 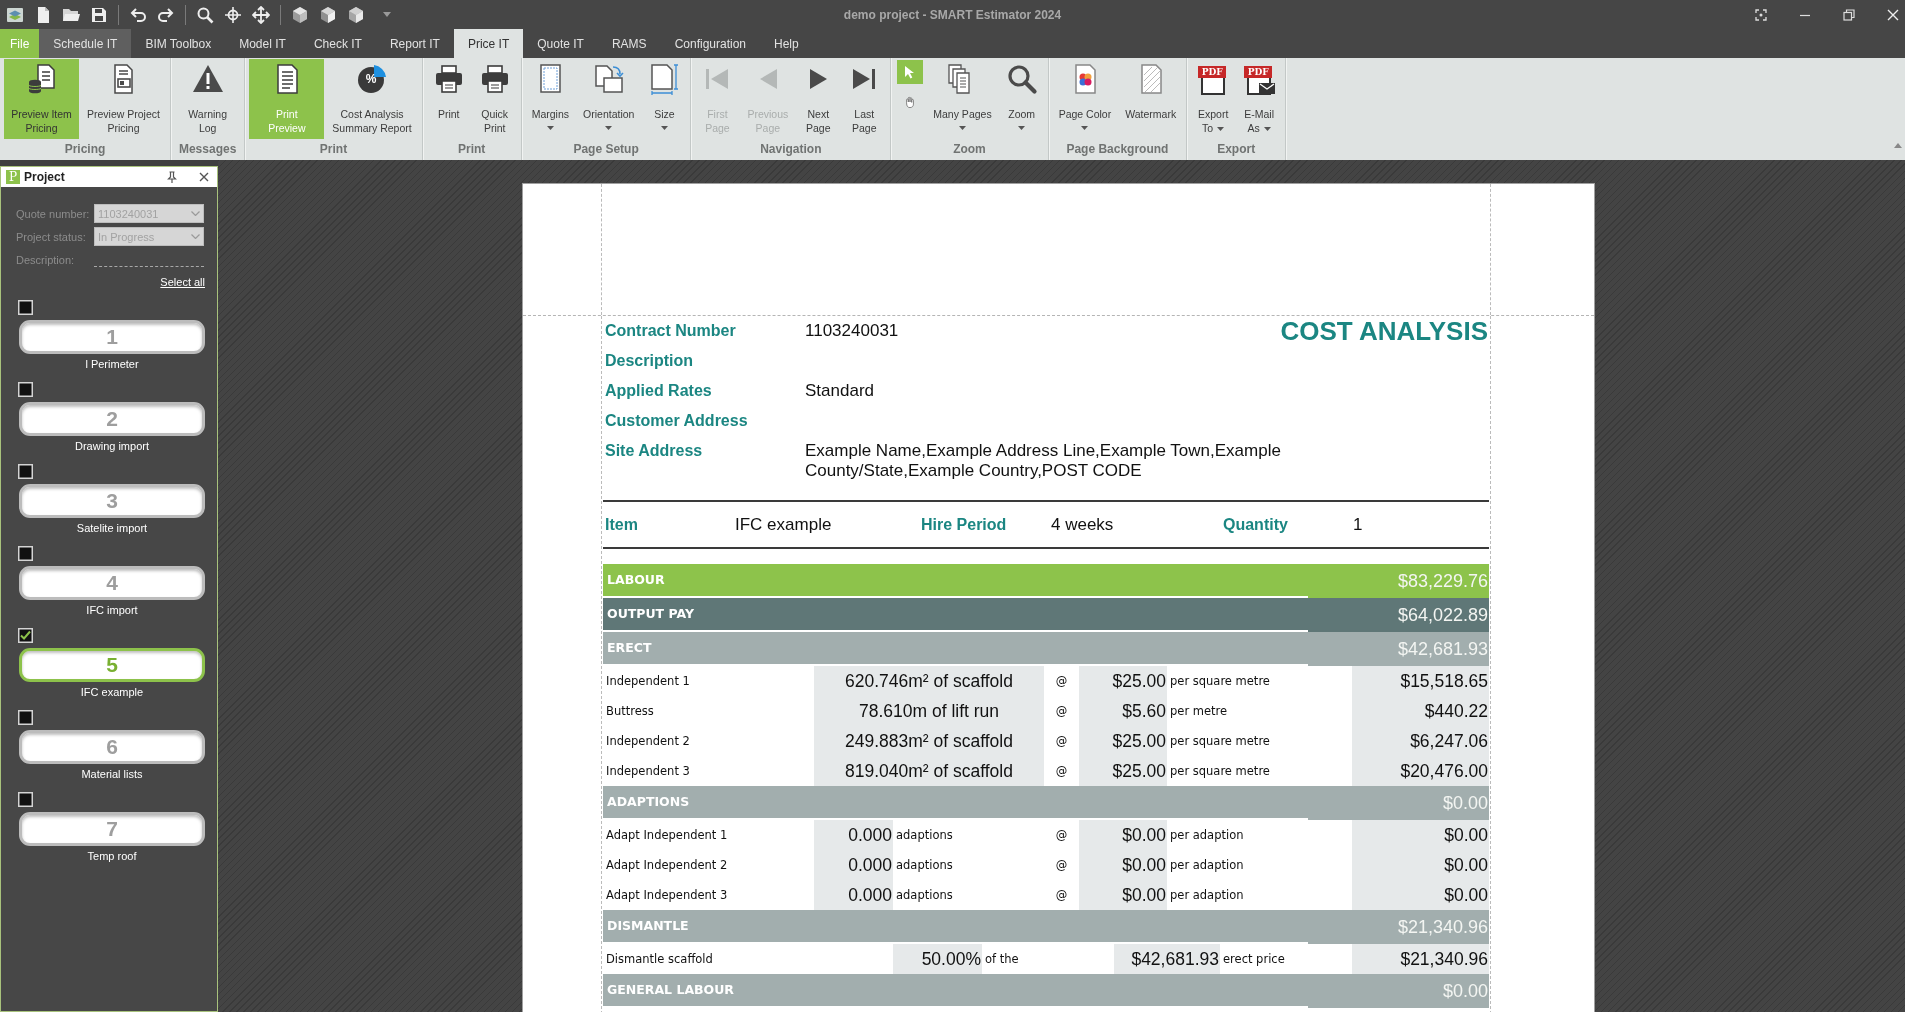 I want to click on ribbon-group-label: Navigation, so click(x=791, y=149).